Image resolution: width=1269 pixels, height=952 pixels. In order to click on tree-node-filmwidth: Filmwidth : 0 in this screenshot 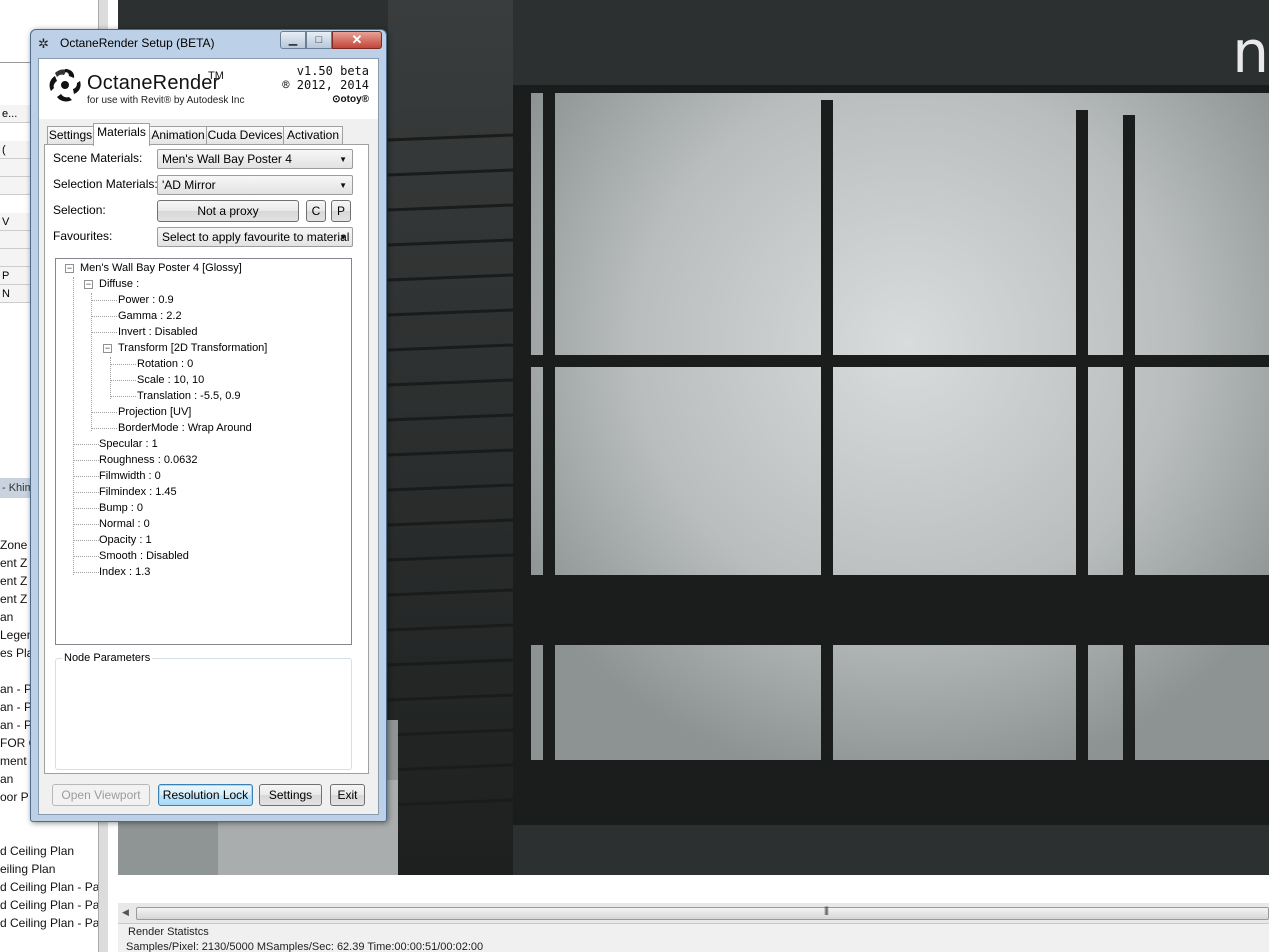, I will do `click(130, 476)`.